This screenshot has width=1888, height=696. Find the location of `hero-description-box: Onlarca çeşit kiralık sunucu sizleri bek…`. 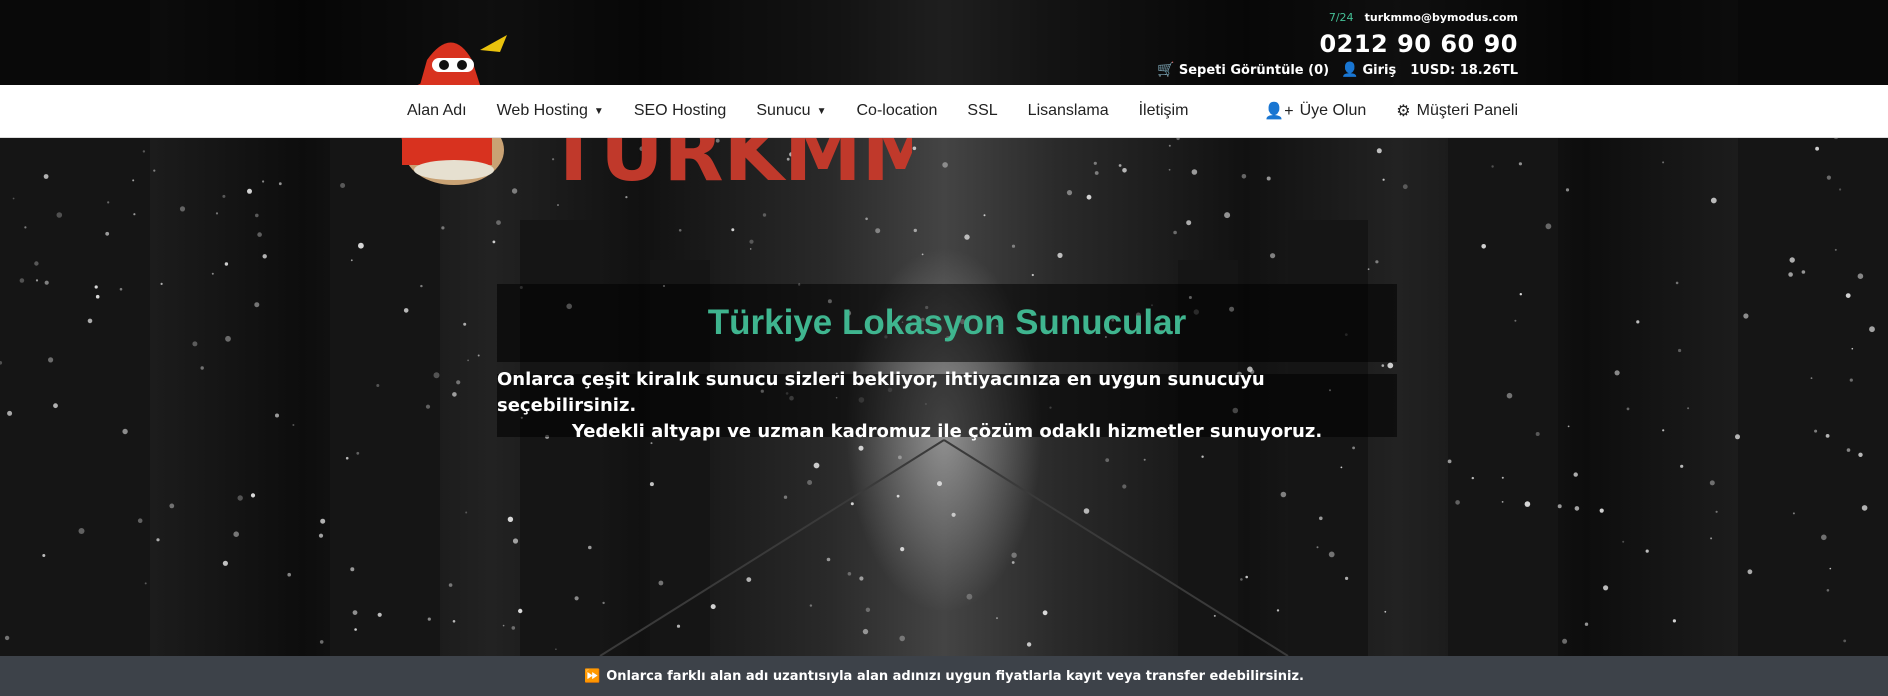

hero-description-box: Onlarca çeşit kiralık sunucu sizleri bek… is located at coordinates (947, 405).